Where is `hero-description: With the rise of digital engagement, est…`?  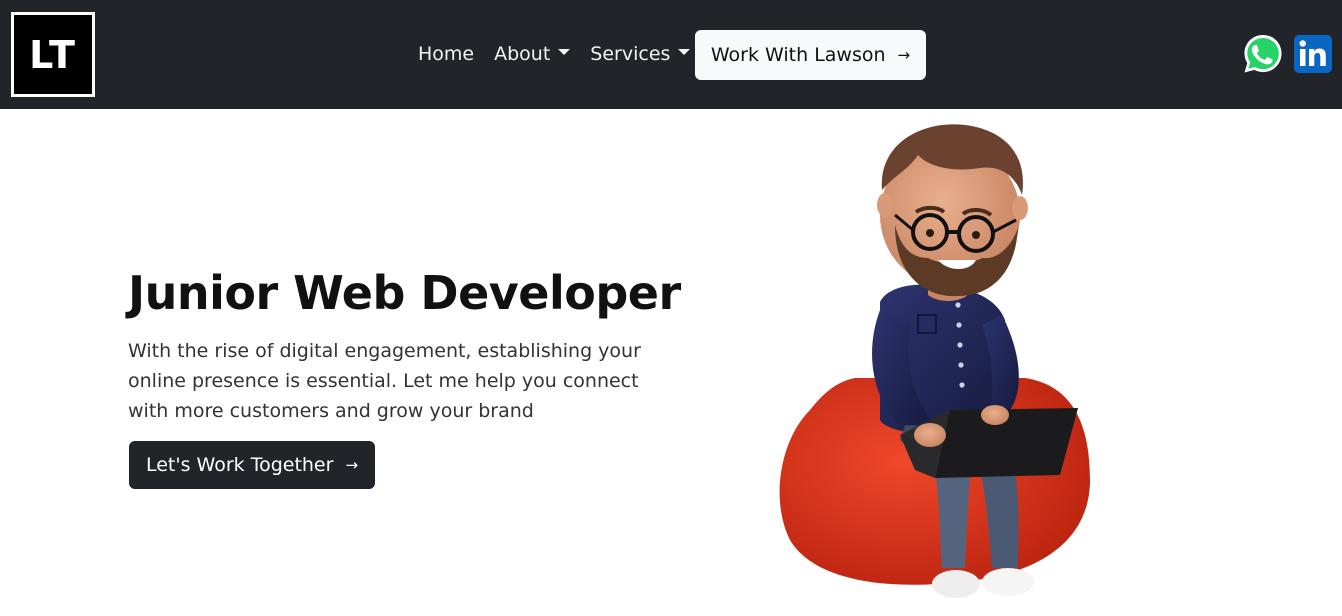
hero-description: With the rise of digital engagement, est… is located at coordinates (384, 381).